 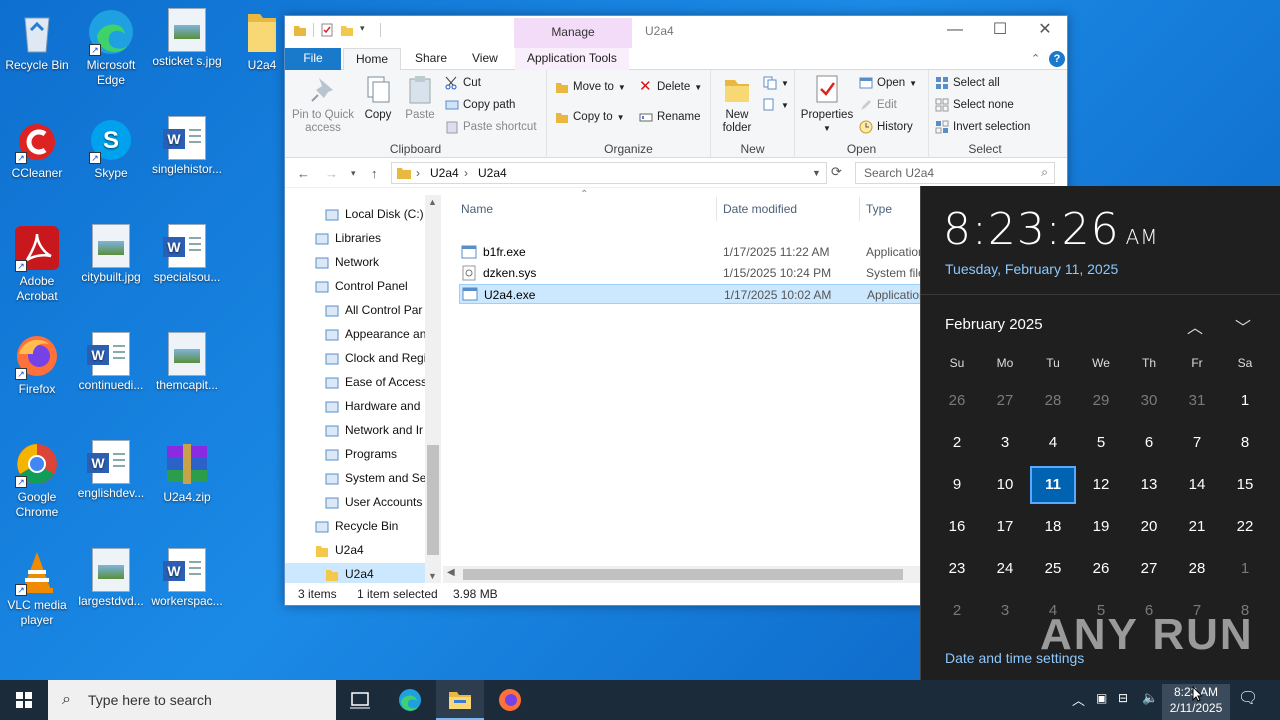 I want to click on up-arrow-icon: ↑, so click(x=374, y=173).